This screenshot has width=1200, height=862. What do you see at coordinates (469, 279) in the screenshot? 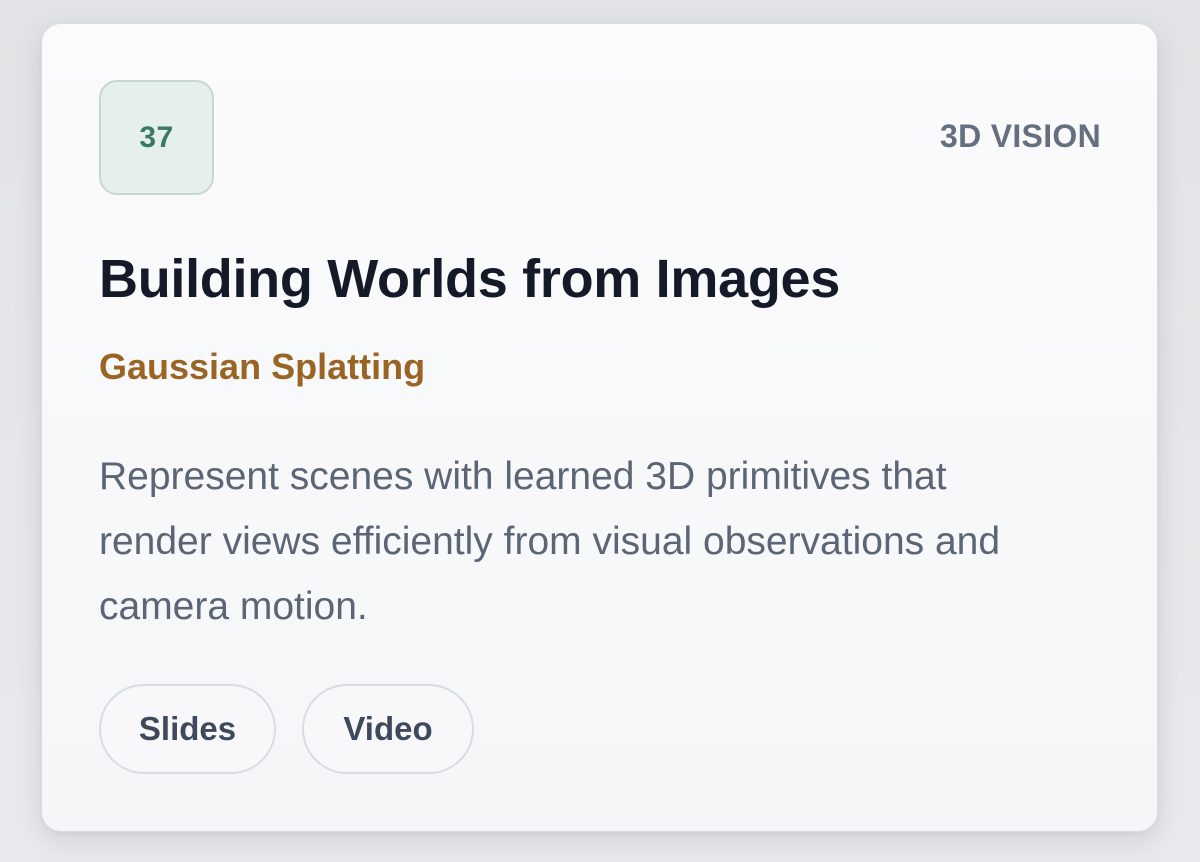
I see `card-title: Building Worlds from Images` at bounding box center [469, 279].